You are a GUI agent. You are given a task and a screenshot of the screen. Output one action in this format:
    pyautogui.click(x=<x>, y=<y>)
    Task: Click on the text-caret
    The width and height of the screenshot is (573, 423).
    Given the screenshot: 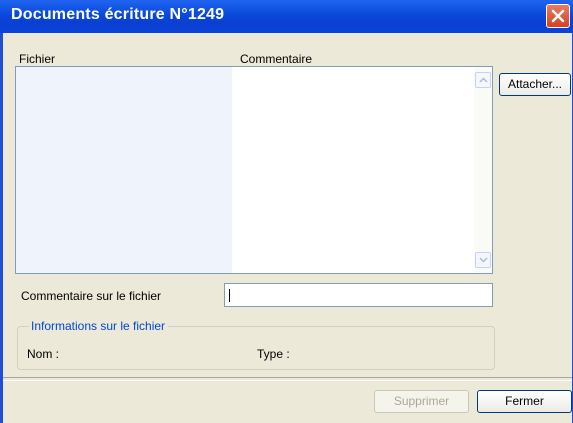 What is the action you would take?
    pyautogui.click(x=229, y=295)
    